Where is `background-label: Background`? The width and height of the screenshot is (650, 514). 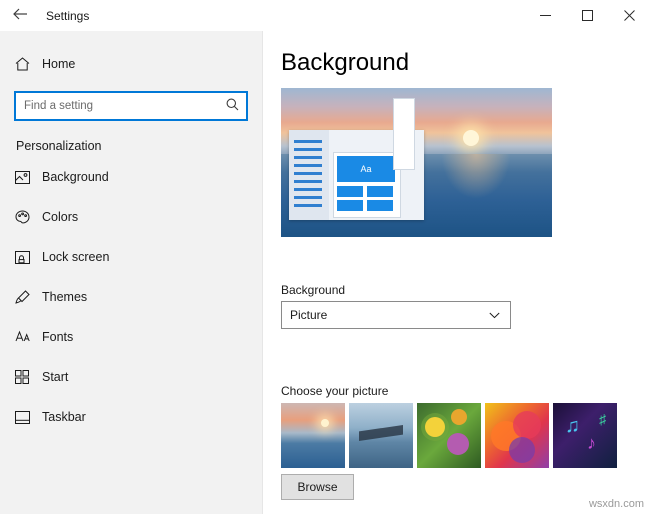
background-label: Background is located at coordinates (313, 290).